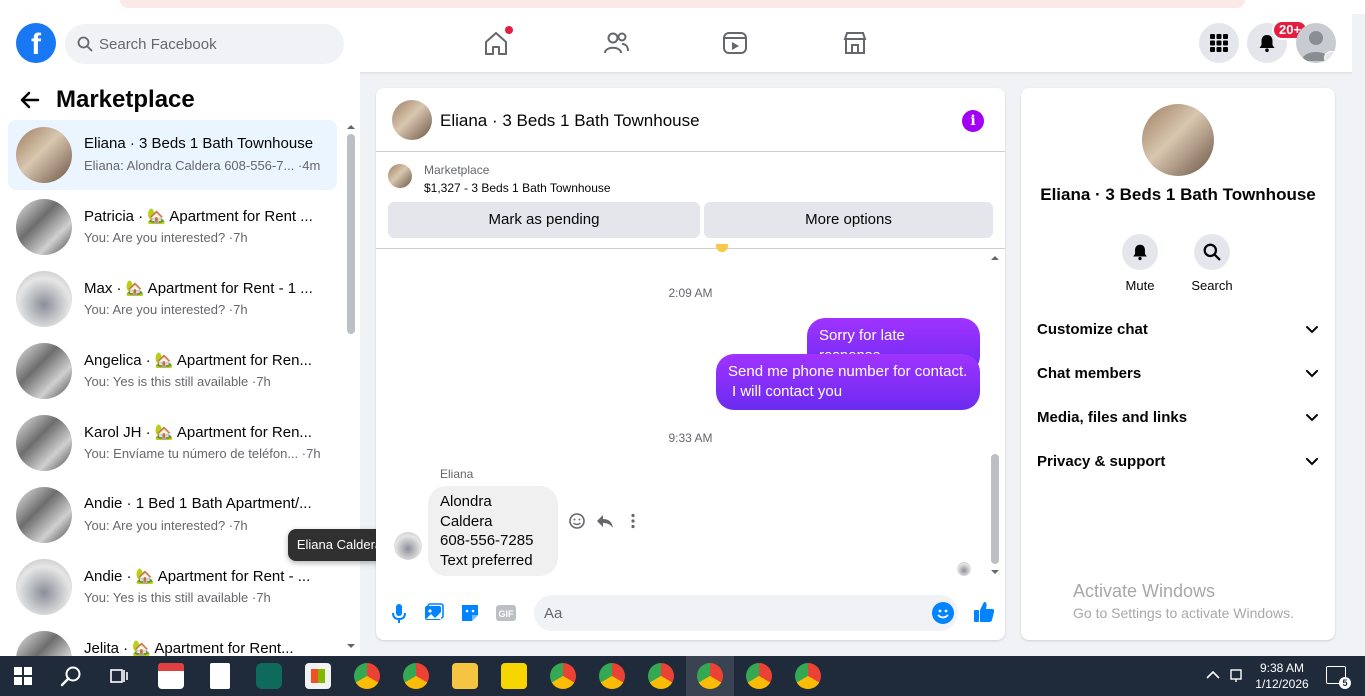  Describe the element at coordinates (220, 676) in the screenshot. I see `notepad-app-icon` at that location.